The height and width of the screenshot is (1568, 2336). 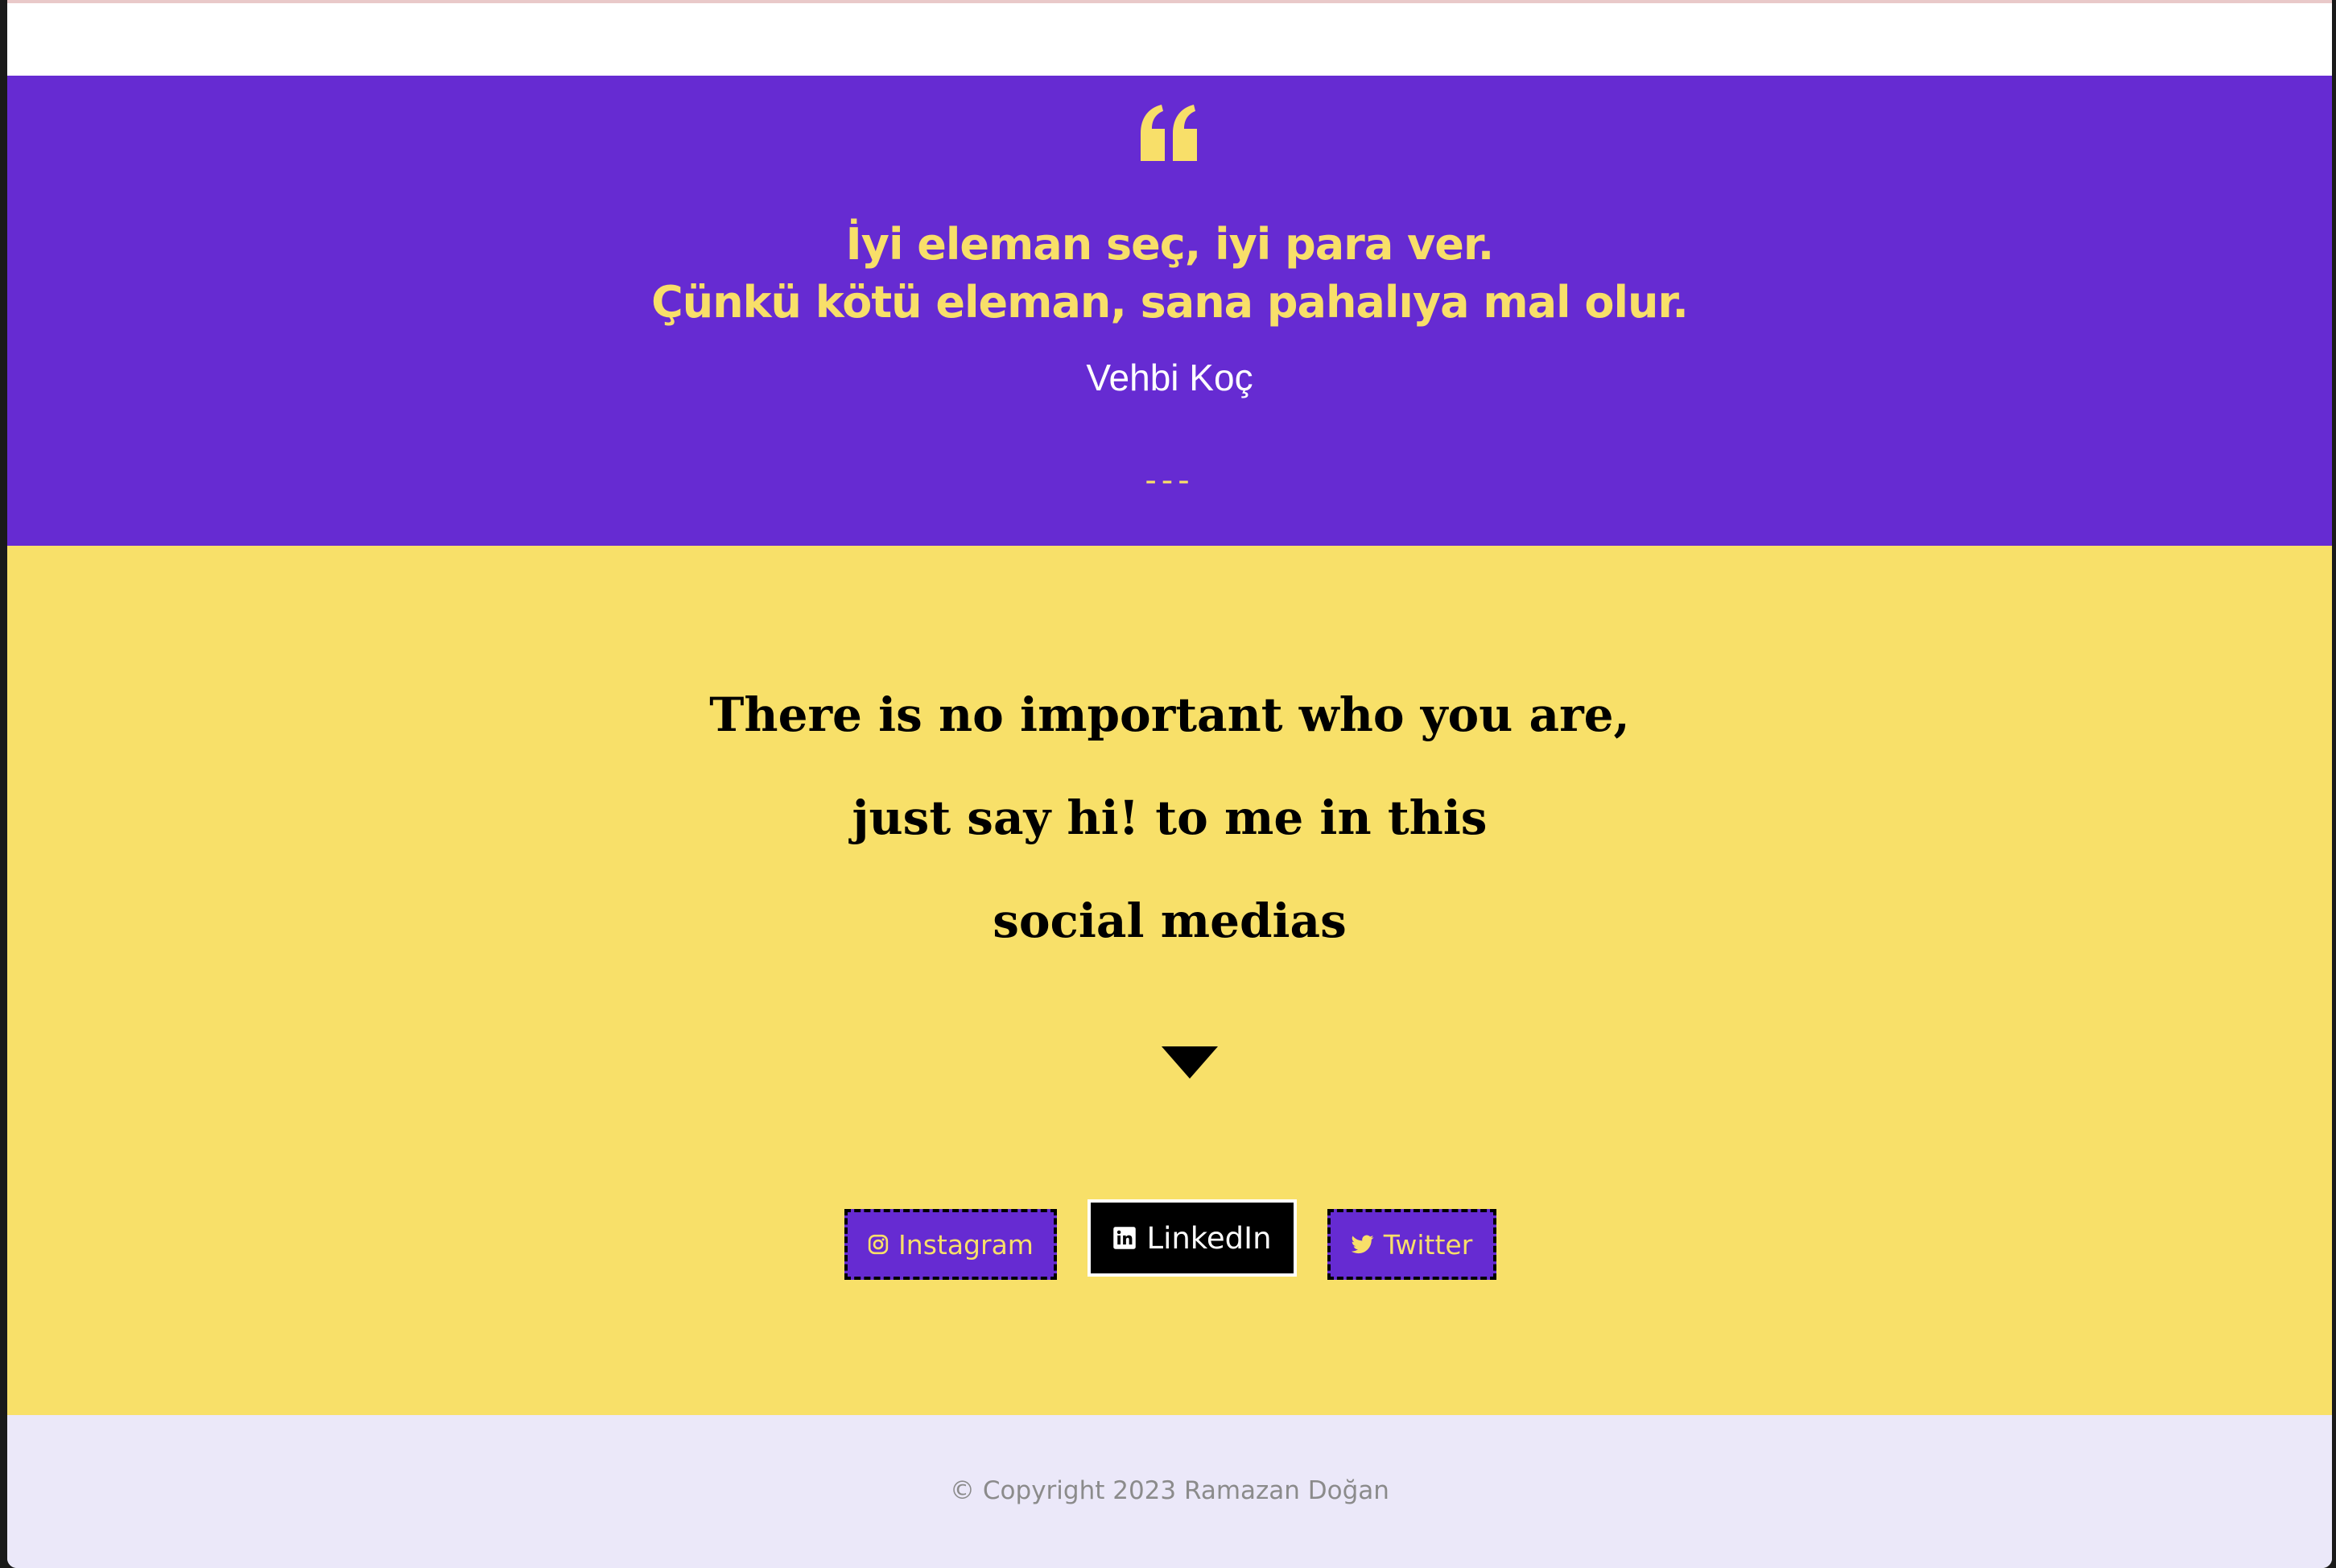 I want to click on instagram-button-label: Instagram, so click(x=966, y=1244).